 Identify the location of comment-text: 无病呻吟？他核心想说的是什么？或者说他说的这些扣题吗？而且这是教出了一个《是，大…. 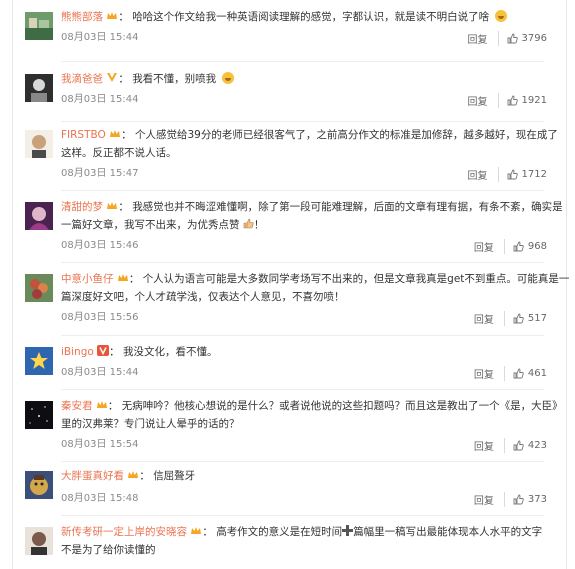
(342, 406).